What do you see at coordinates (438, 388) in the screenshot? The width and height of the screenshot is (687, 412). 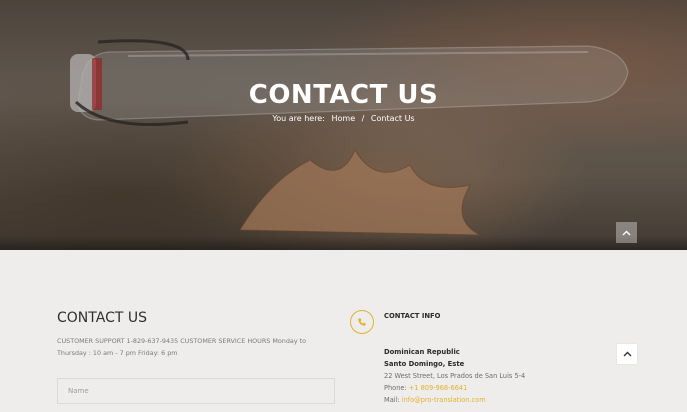 I see `phone-link: +1 809-968-6641` at bounding box center [438, 388].